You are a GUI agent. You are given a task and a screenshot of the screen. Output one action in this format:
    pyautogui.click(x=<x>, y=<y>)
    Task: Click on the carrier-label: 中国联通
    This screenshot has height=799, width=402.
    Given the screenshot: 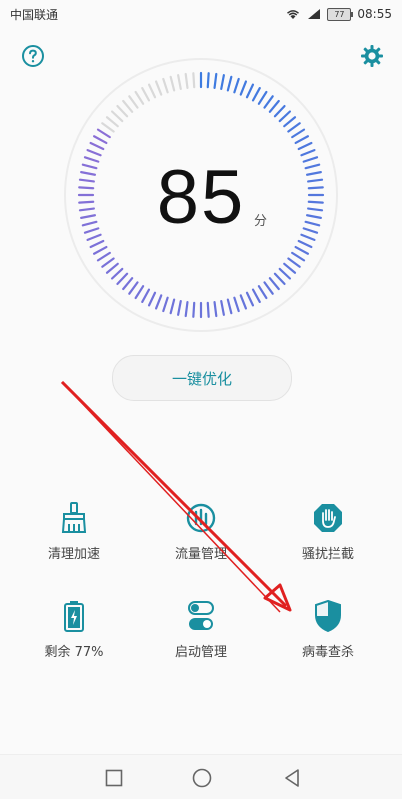 What is the action you would take?
    pyautogui.click(x=34, y=14)
    